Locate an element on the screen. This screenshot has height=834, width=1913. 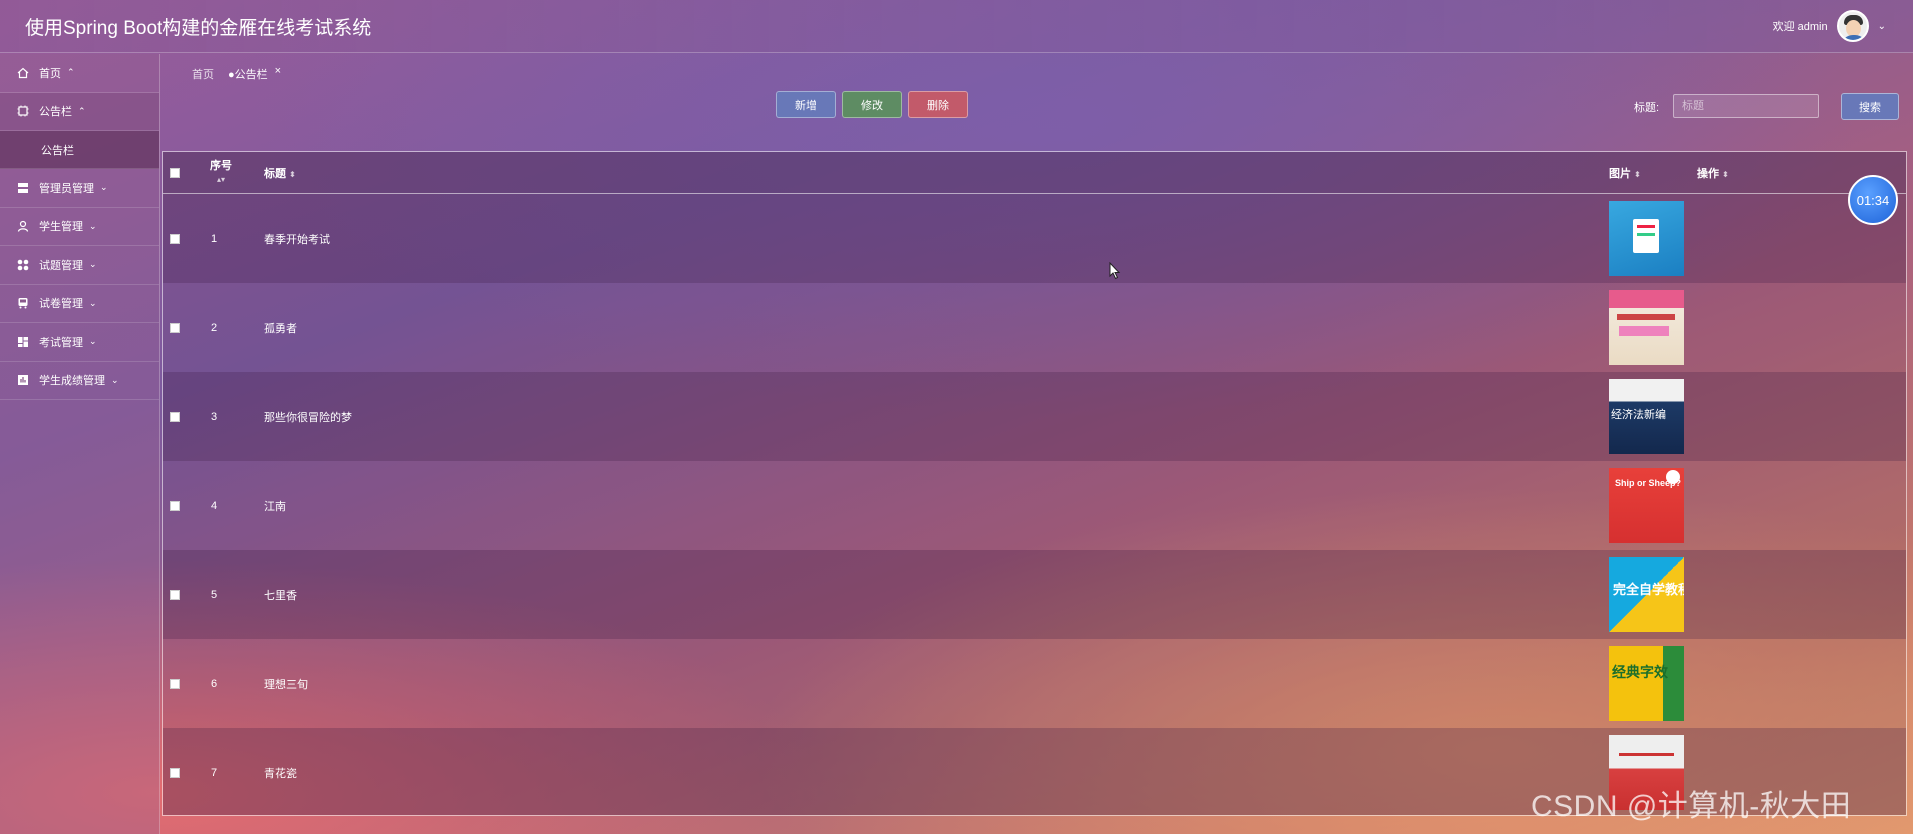
column-label: 操作 is located at coordinates (1708, 173).